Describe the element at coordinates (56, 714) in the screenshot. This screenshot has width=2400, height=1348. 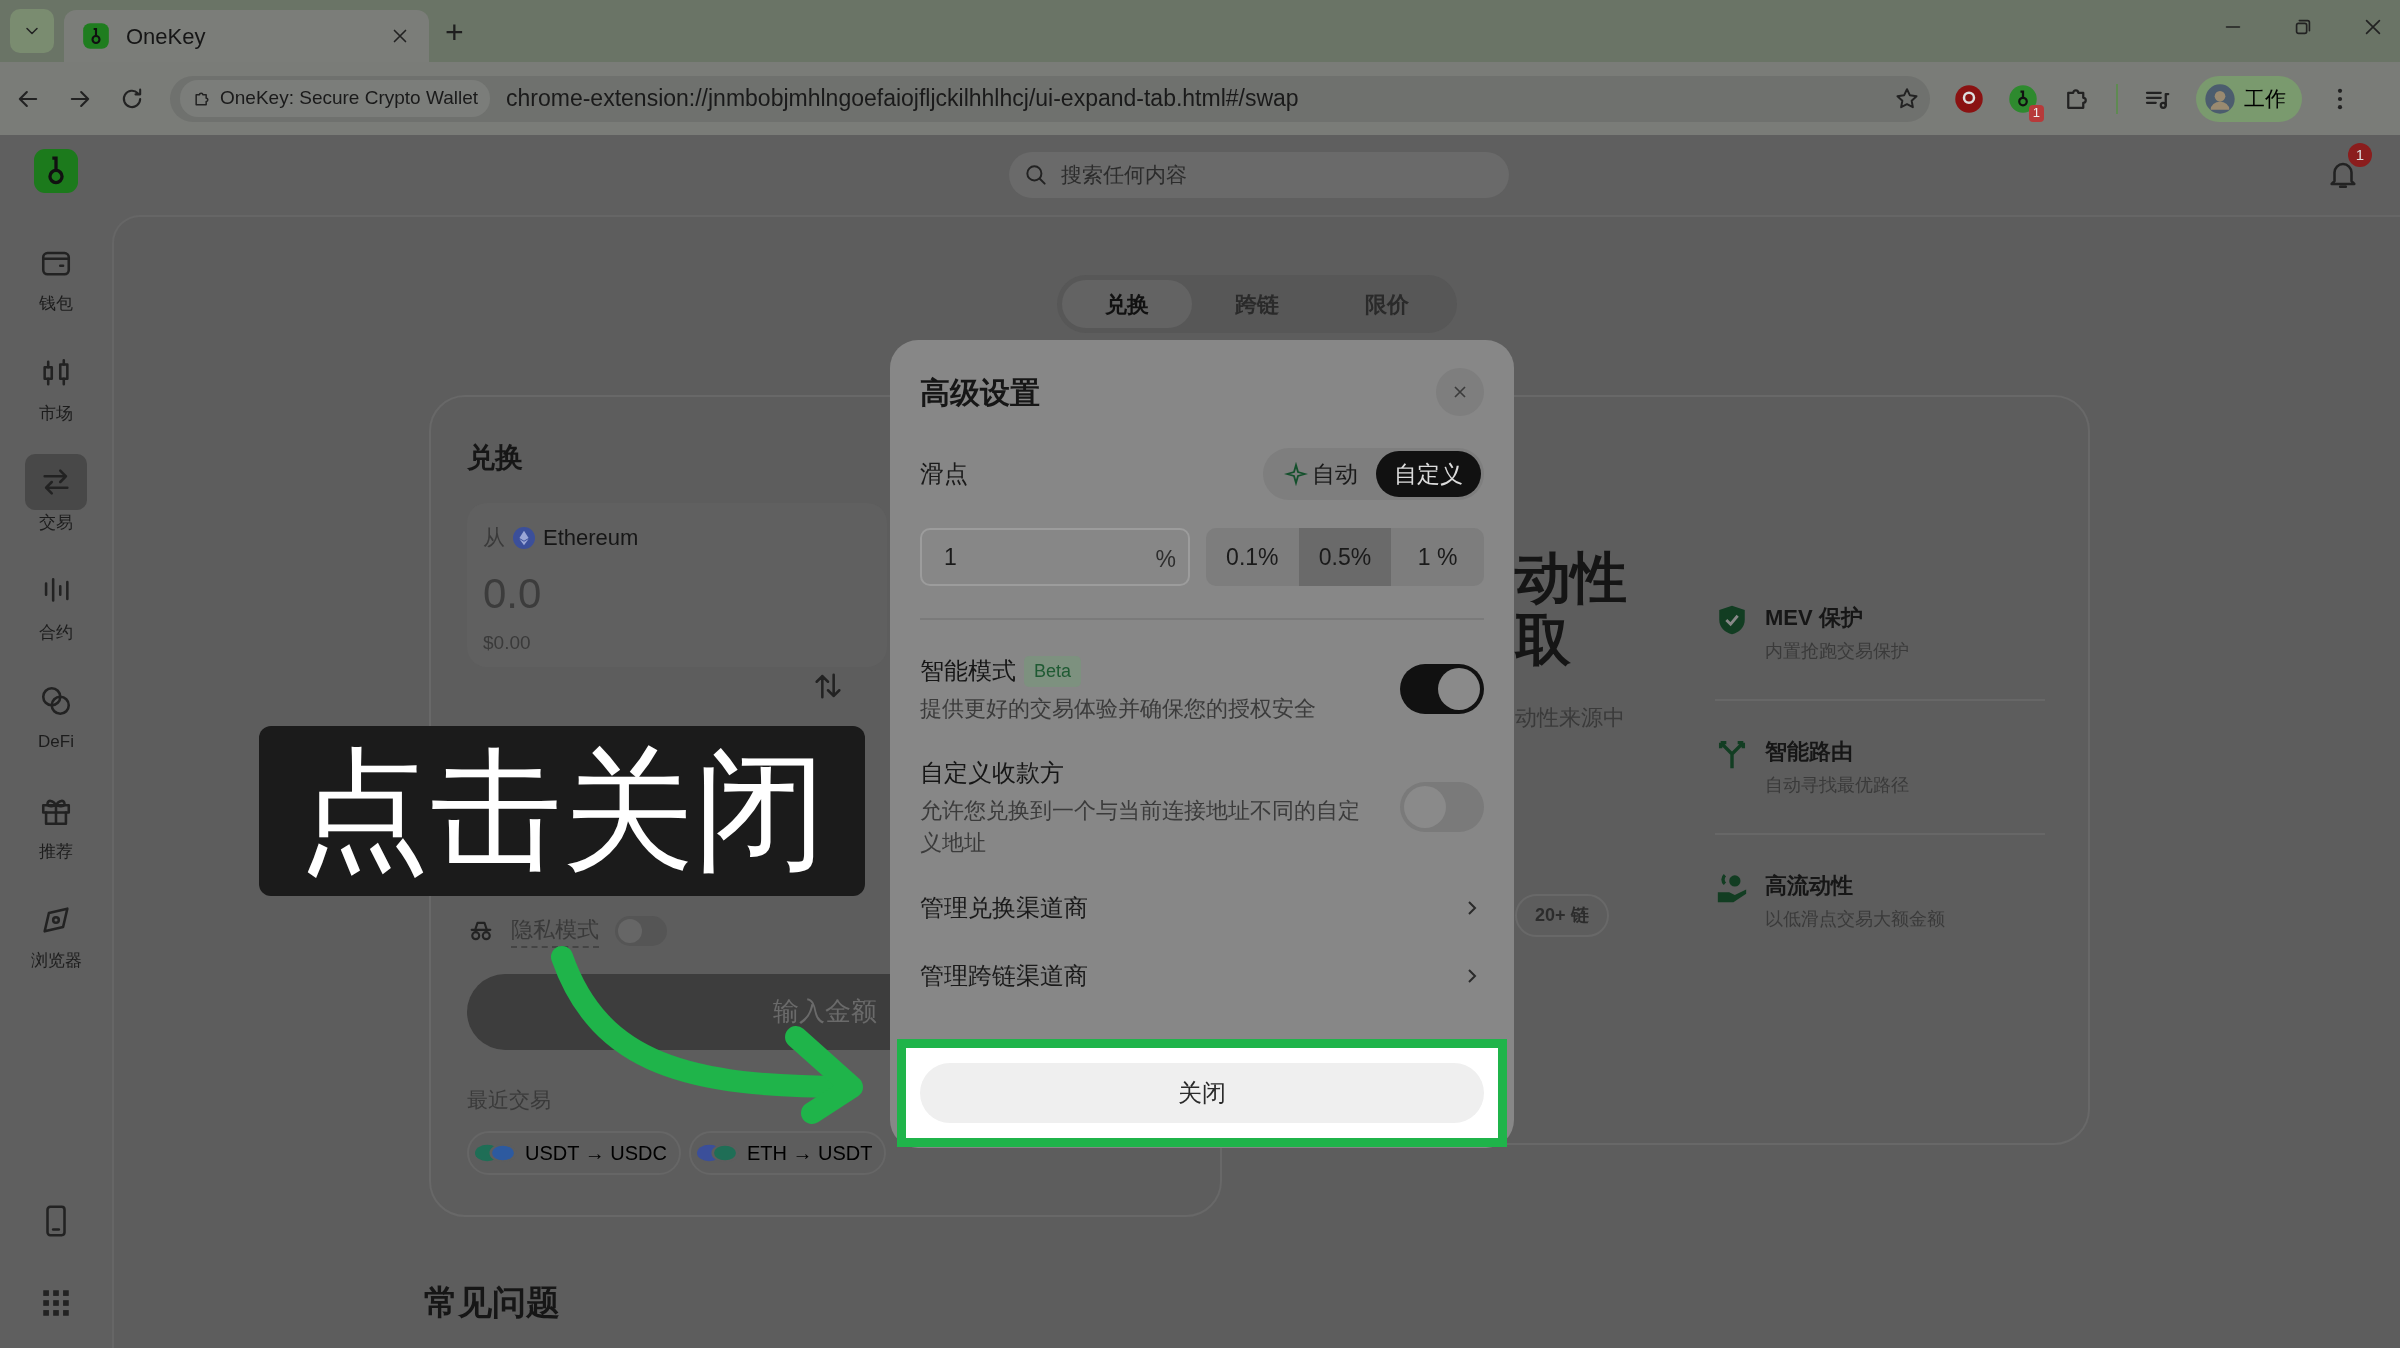
I see `sidebar-item: DeFi` at that location.